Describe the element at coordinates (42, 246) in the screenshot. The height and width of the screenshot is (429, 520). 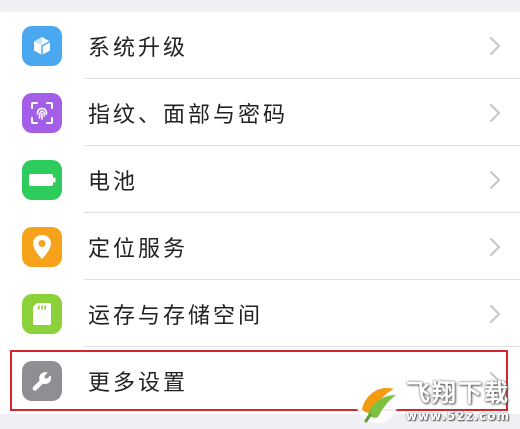
I see `location-icon` at that location.